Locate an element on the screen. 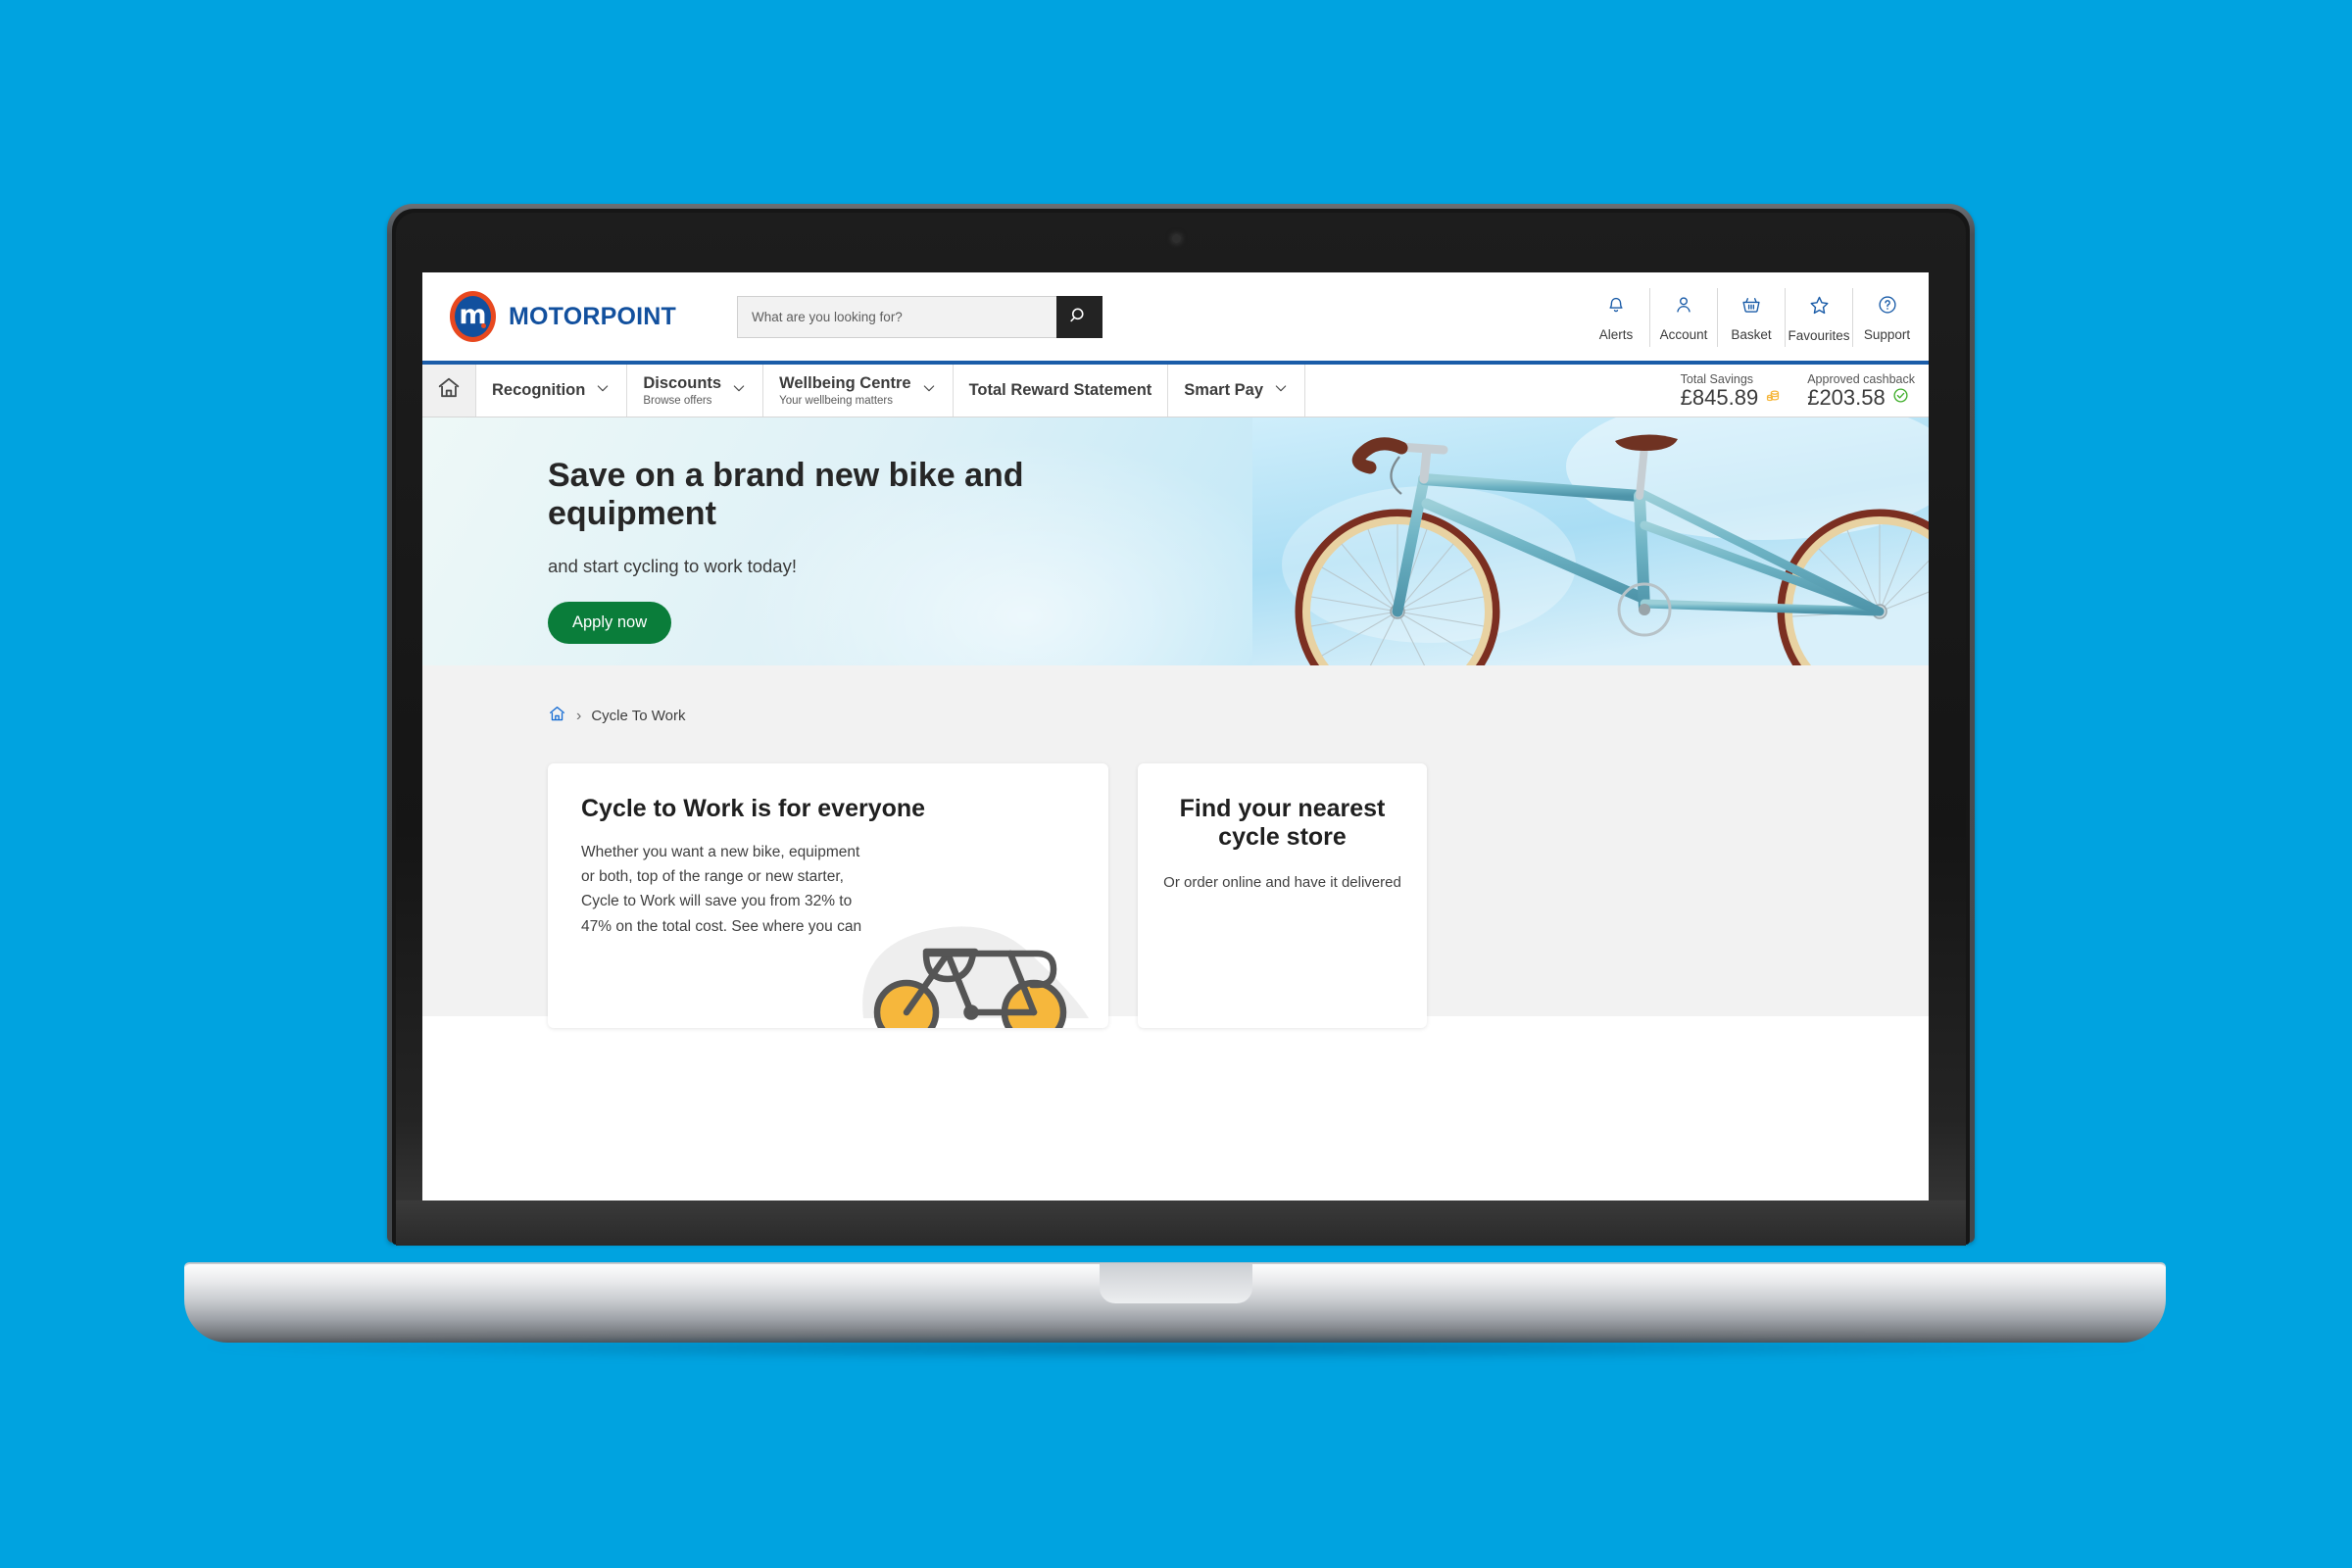  apply-now-button: Apply now is located at coordinates (610, 622).